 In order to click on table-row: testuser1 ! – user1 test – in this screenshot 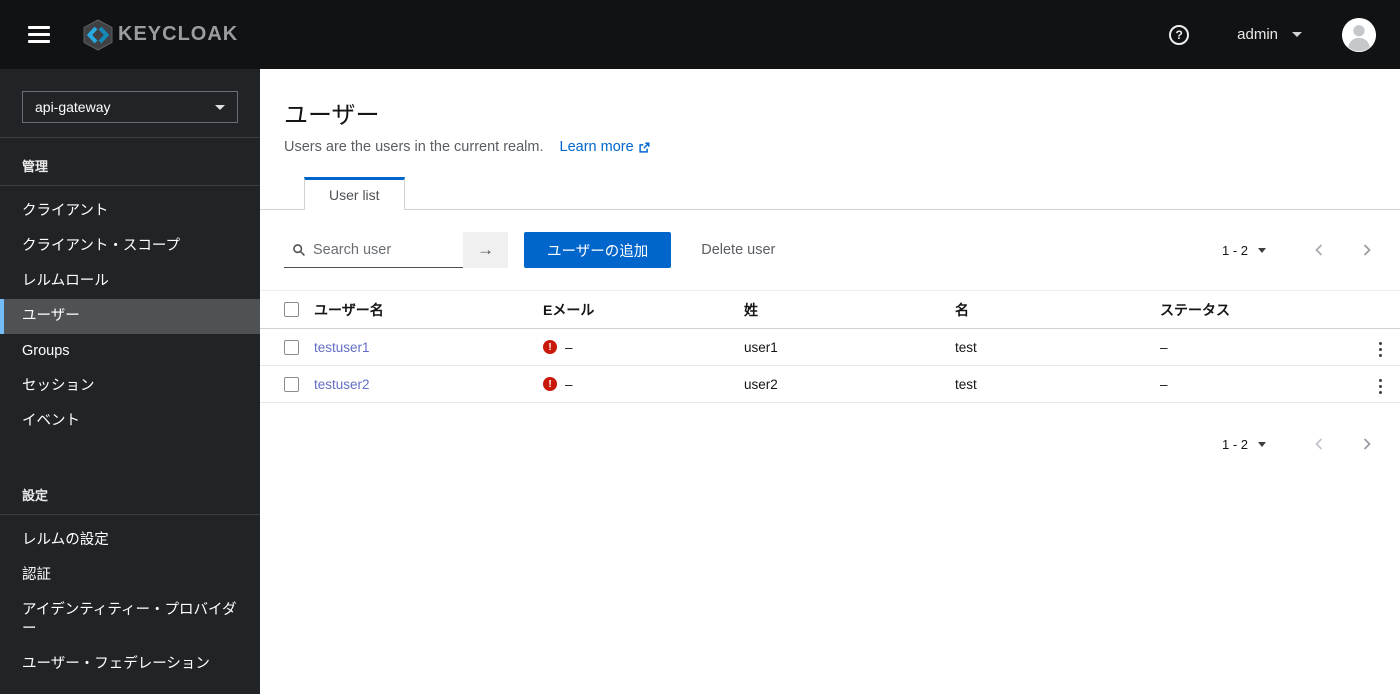, I will do `click(830, 347)`.